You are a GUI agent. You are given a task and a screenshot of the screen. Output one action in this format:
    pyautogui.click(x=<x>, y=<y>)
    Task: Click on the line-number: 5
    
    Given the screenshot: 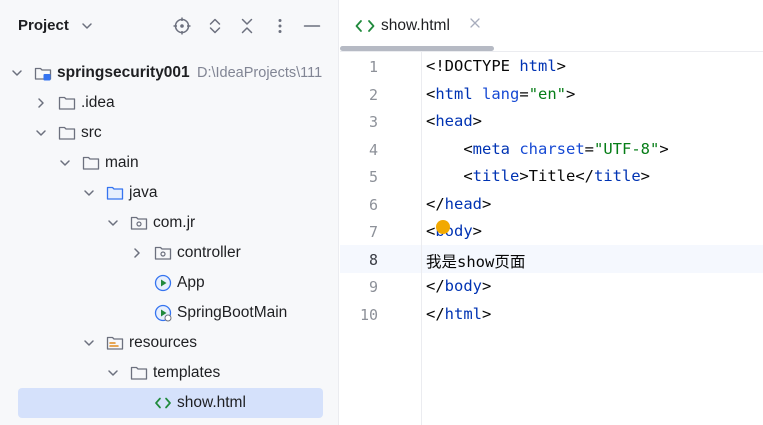 What is the action you would take?
    pyautogui.click(x=373, y=177)
    